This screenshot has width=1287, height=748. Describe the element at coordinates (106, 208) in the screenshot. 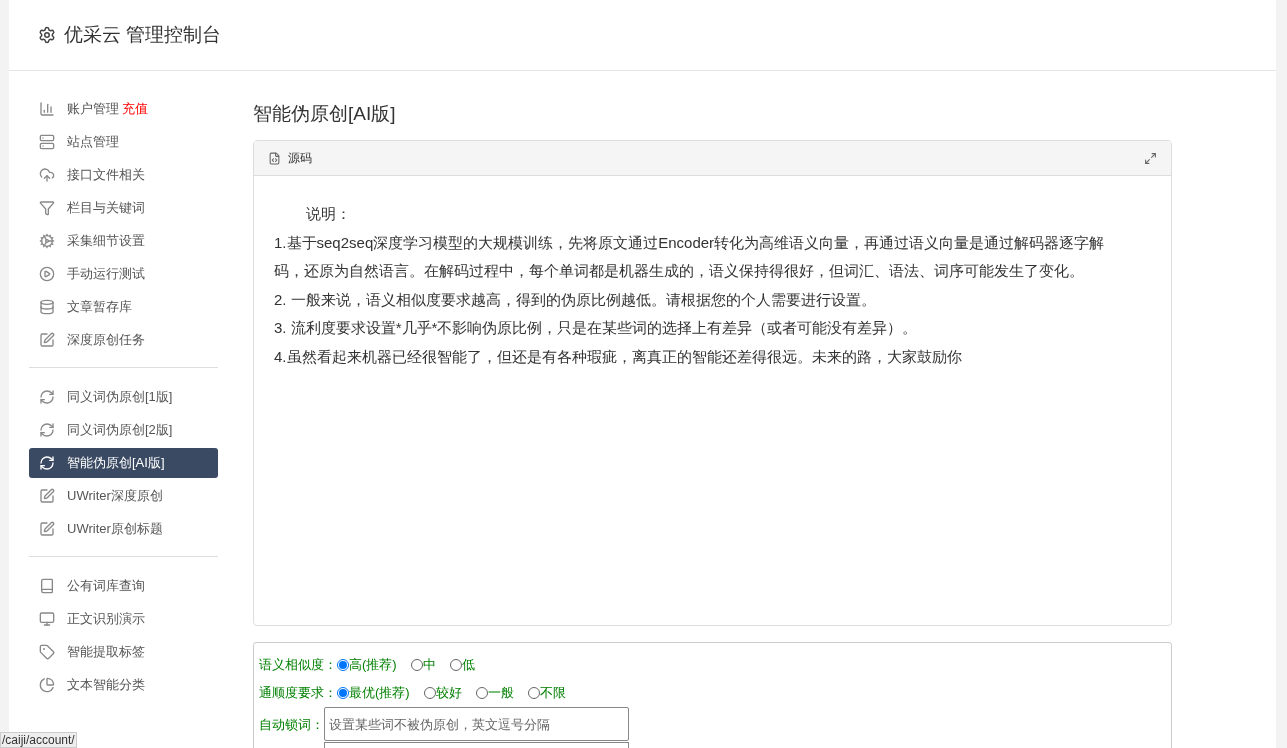

I see `sidebar-label: 栏目与关键词` at that location.